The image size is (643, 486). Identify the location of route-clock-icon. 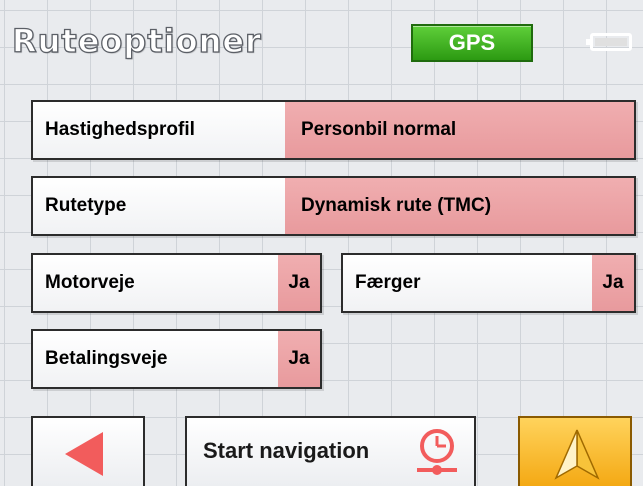
(437, 452).